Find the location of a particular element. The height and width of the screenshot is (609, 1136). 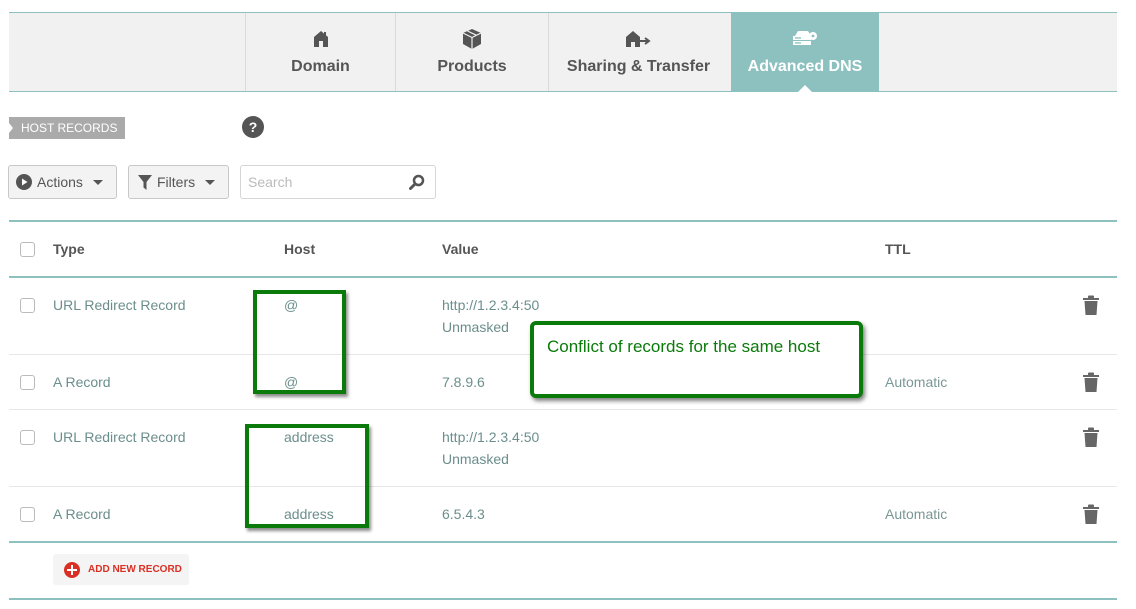

plus-circle-icon is located at coordinates (72, 569).